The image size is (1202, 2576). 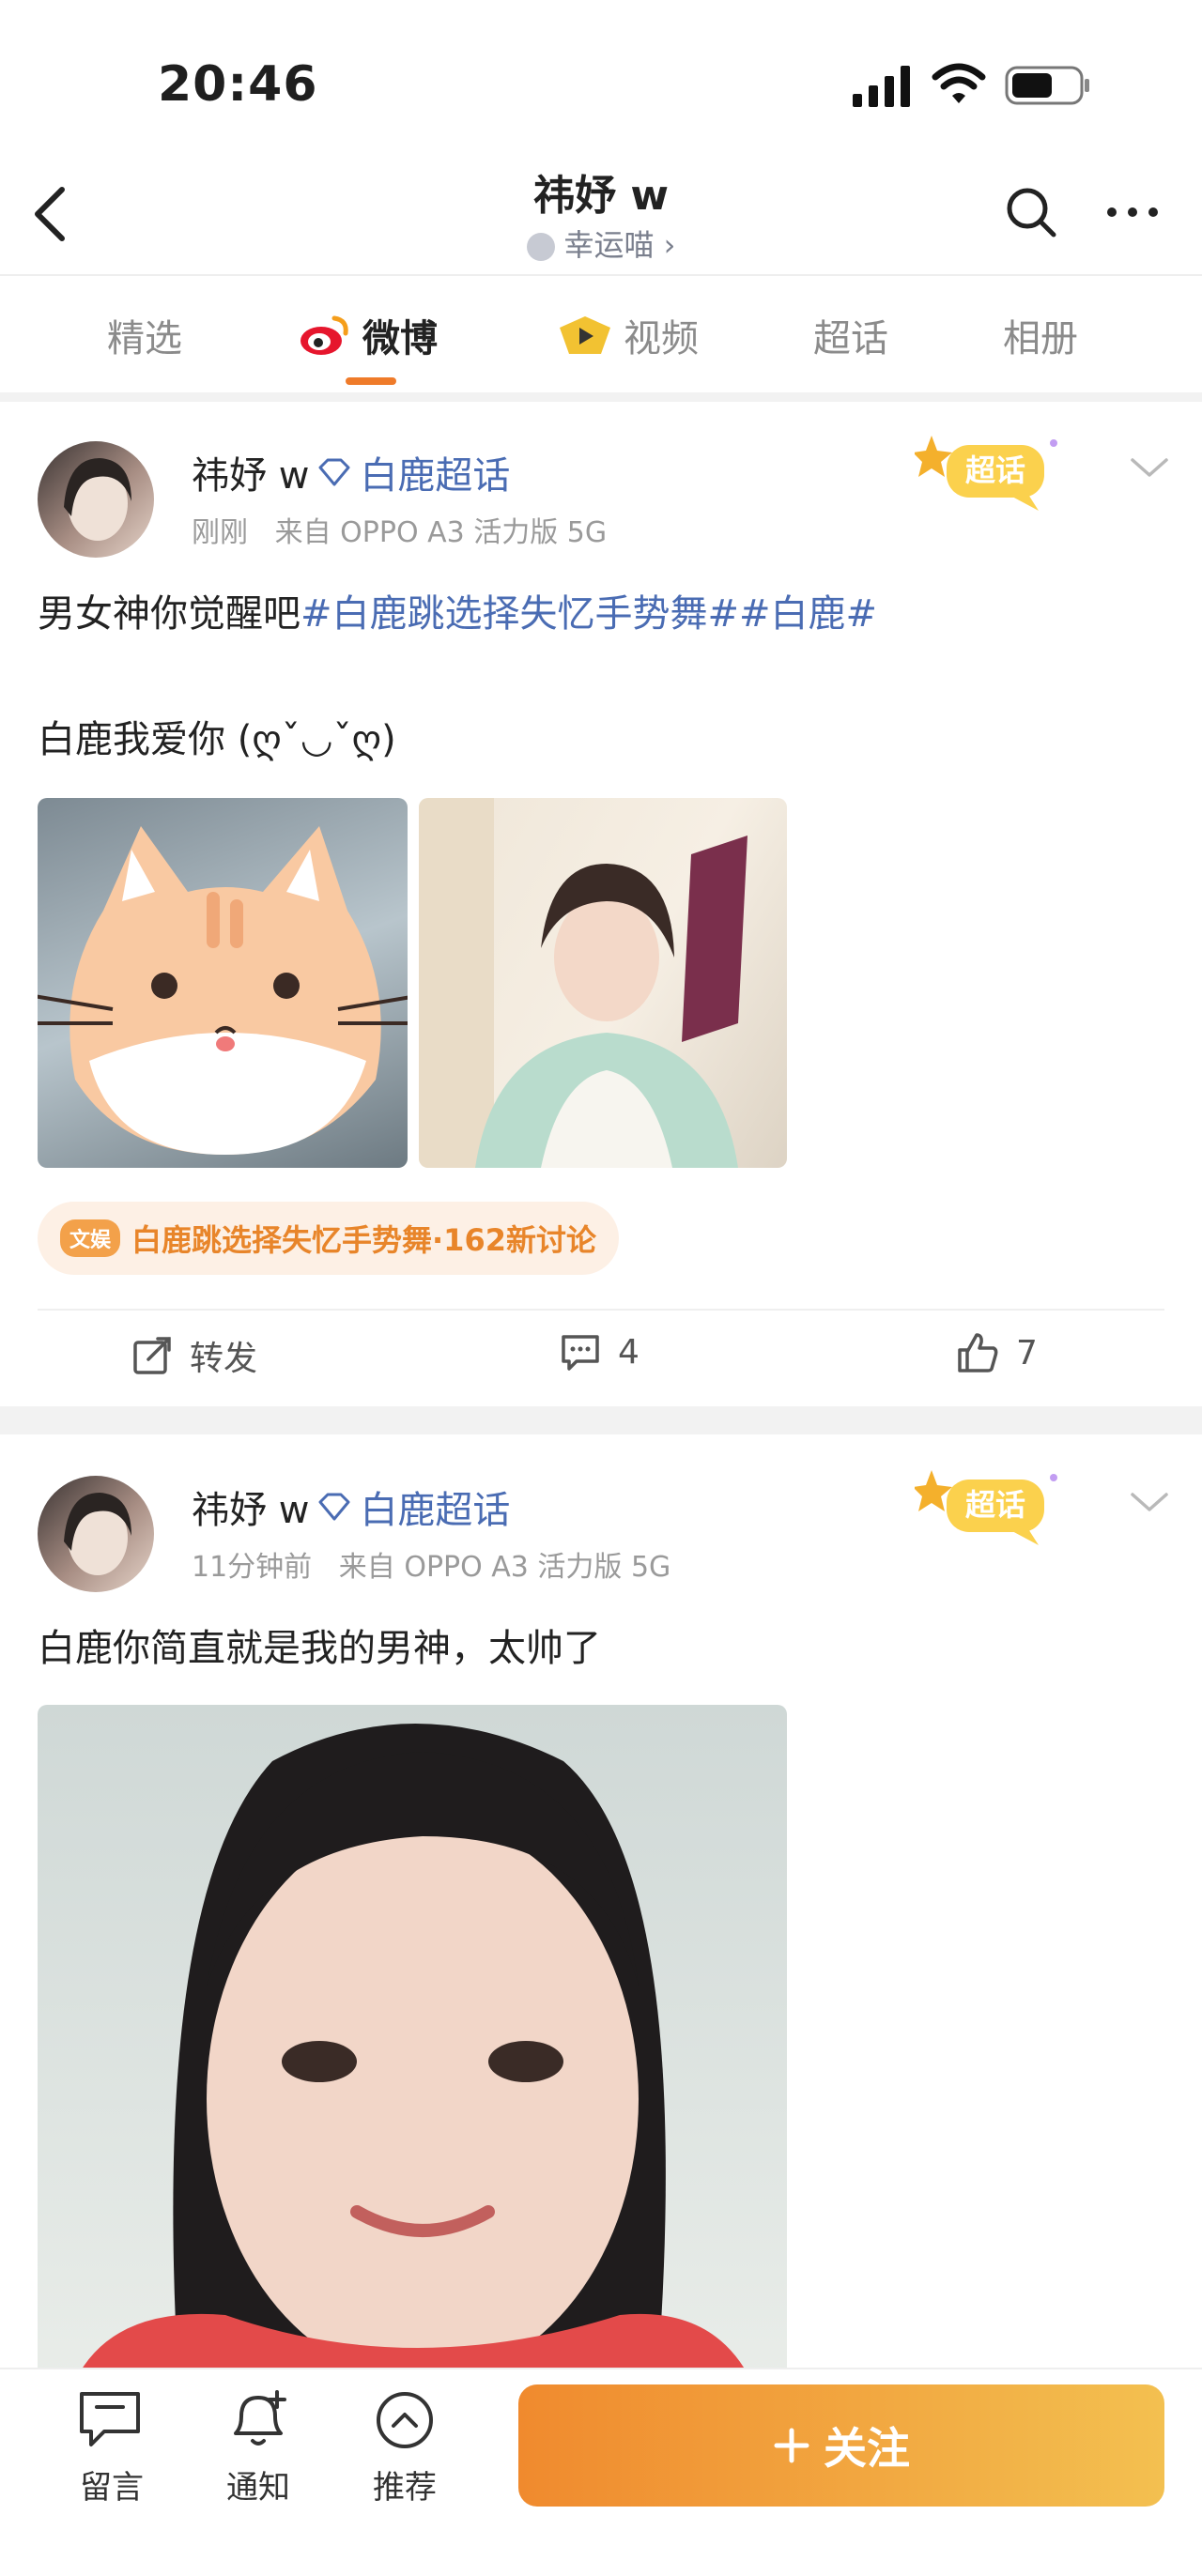 What do you see at coordinates (601, 1420) in the screenshot?
I see `post-separator` at bounding box center [601, 1420].